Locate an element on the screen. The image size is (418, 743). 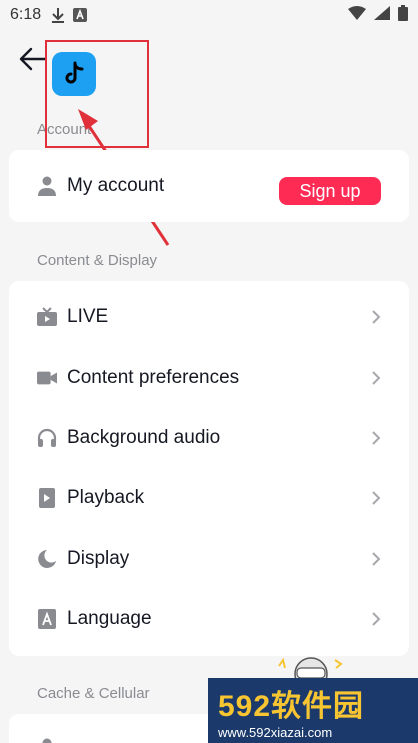
settings-row-live: LIVE is located at coordinates (209, 317).